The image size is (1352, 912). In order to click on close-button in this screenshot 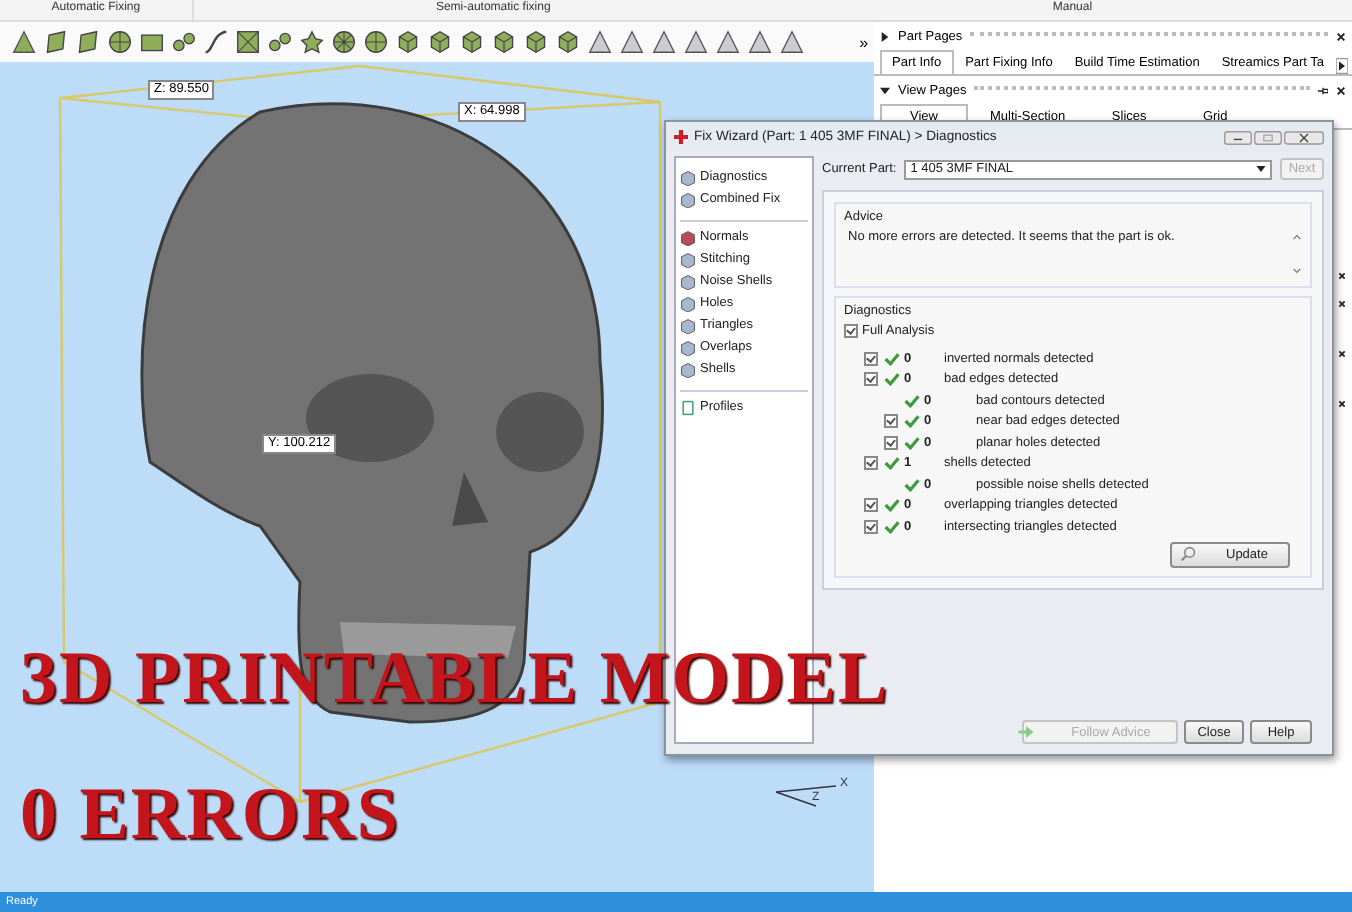, I will do `click(1304, 137)`.